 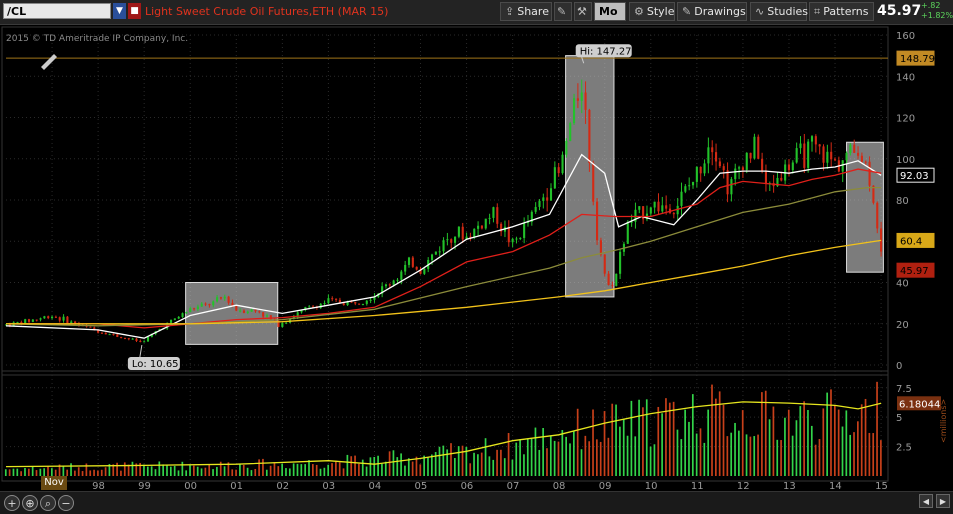 What do you see at coordinates (817, 11) in the screenshot?
I see `patterns-icon: ⌗` at bounding box center [817, 11].